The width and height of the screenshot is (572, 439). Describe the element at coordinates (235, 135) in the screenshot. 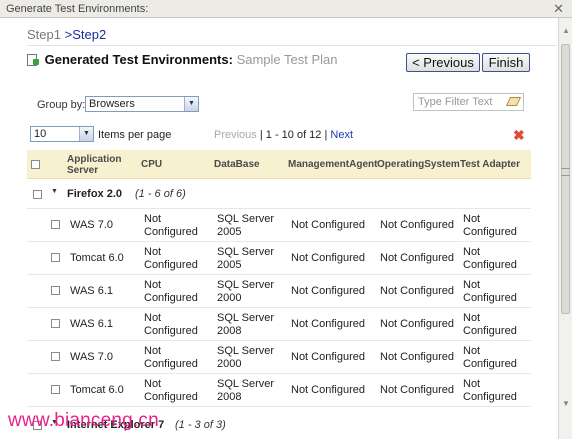

I see `pager-previous: Previous` at that location.